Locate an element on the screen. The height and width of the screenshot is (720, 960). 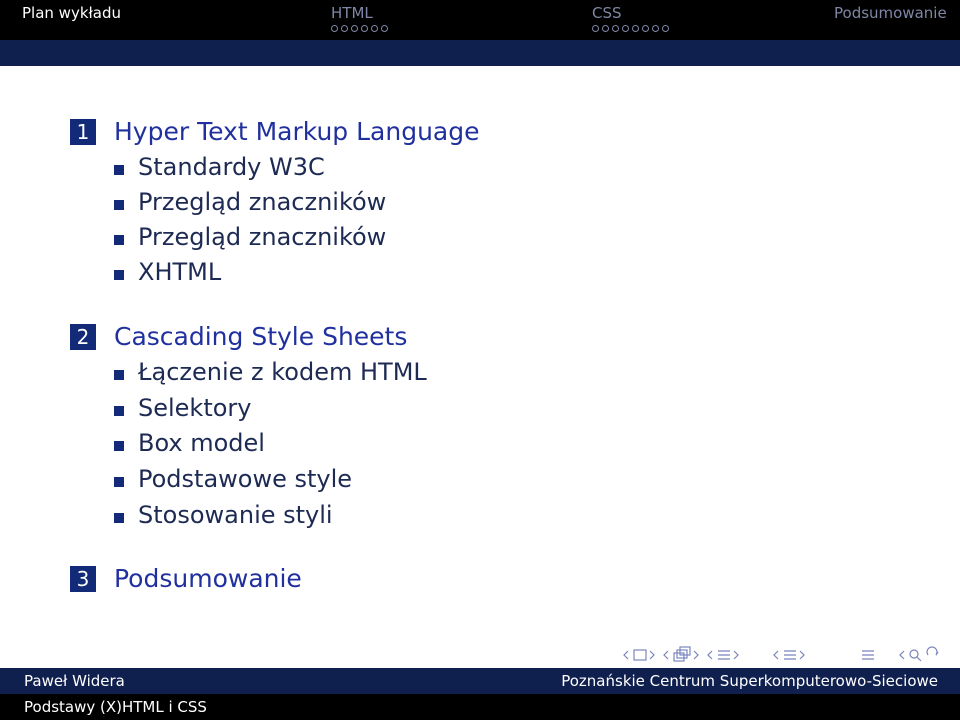
footer-title: Podstawy (X)HTML i CSS is located at coordinates (115, 707).